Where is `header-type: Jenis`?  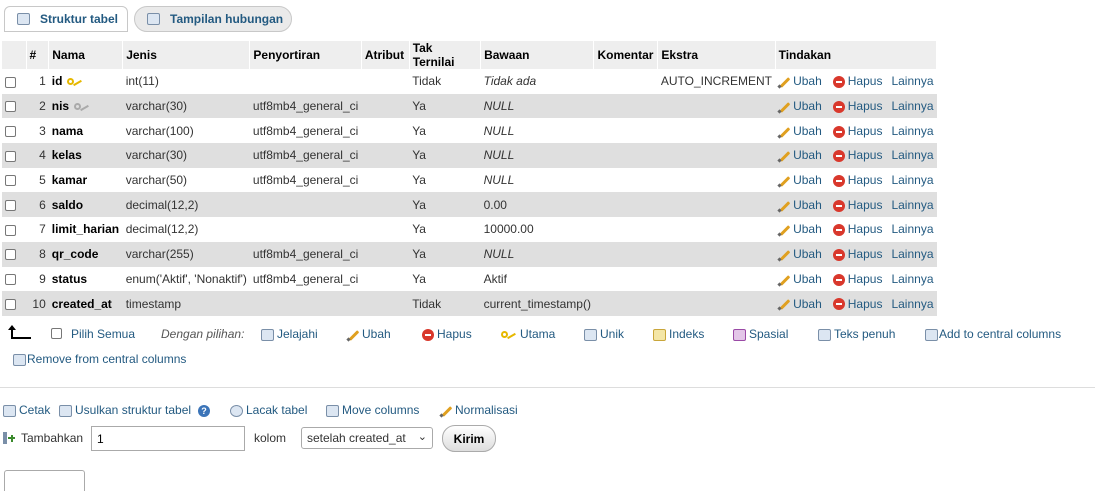 header-type: Jenis is located at coordinates (186, 55).